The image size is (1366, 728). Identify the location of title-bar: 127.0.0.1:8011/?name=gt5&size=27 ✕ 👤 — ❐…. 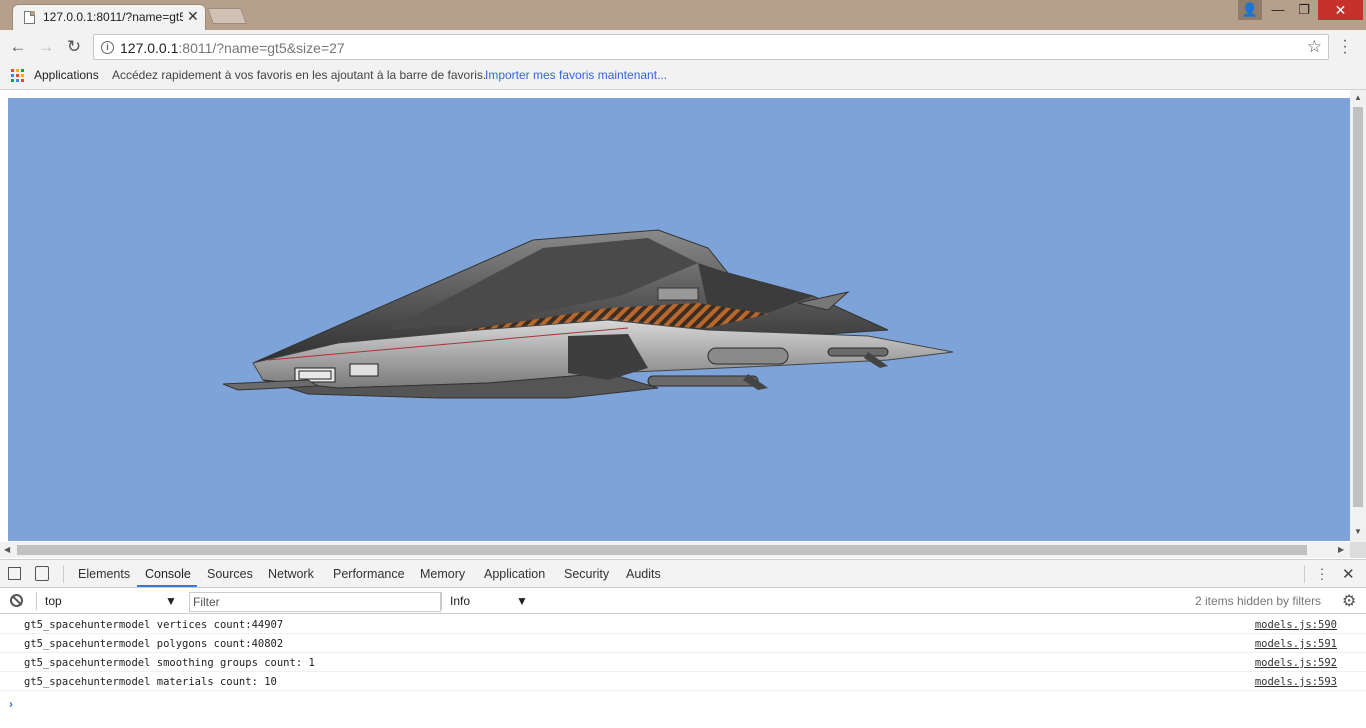
(683, 15).